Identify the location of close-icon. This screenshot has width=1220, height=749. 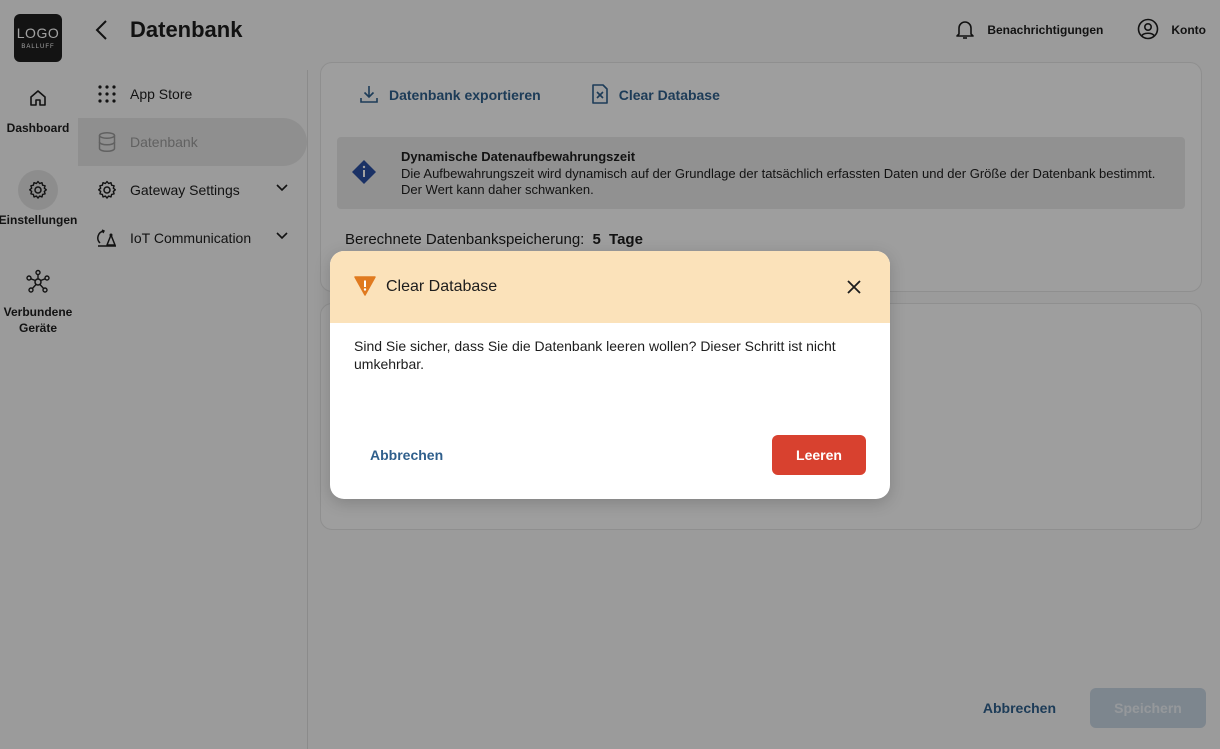
(854, 287).